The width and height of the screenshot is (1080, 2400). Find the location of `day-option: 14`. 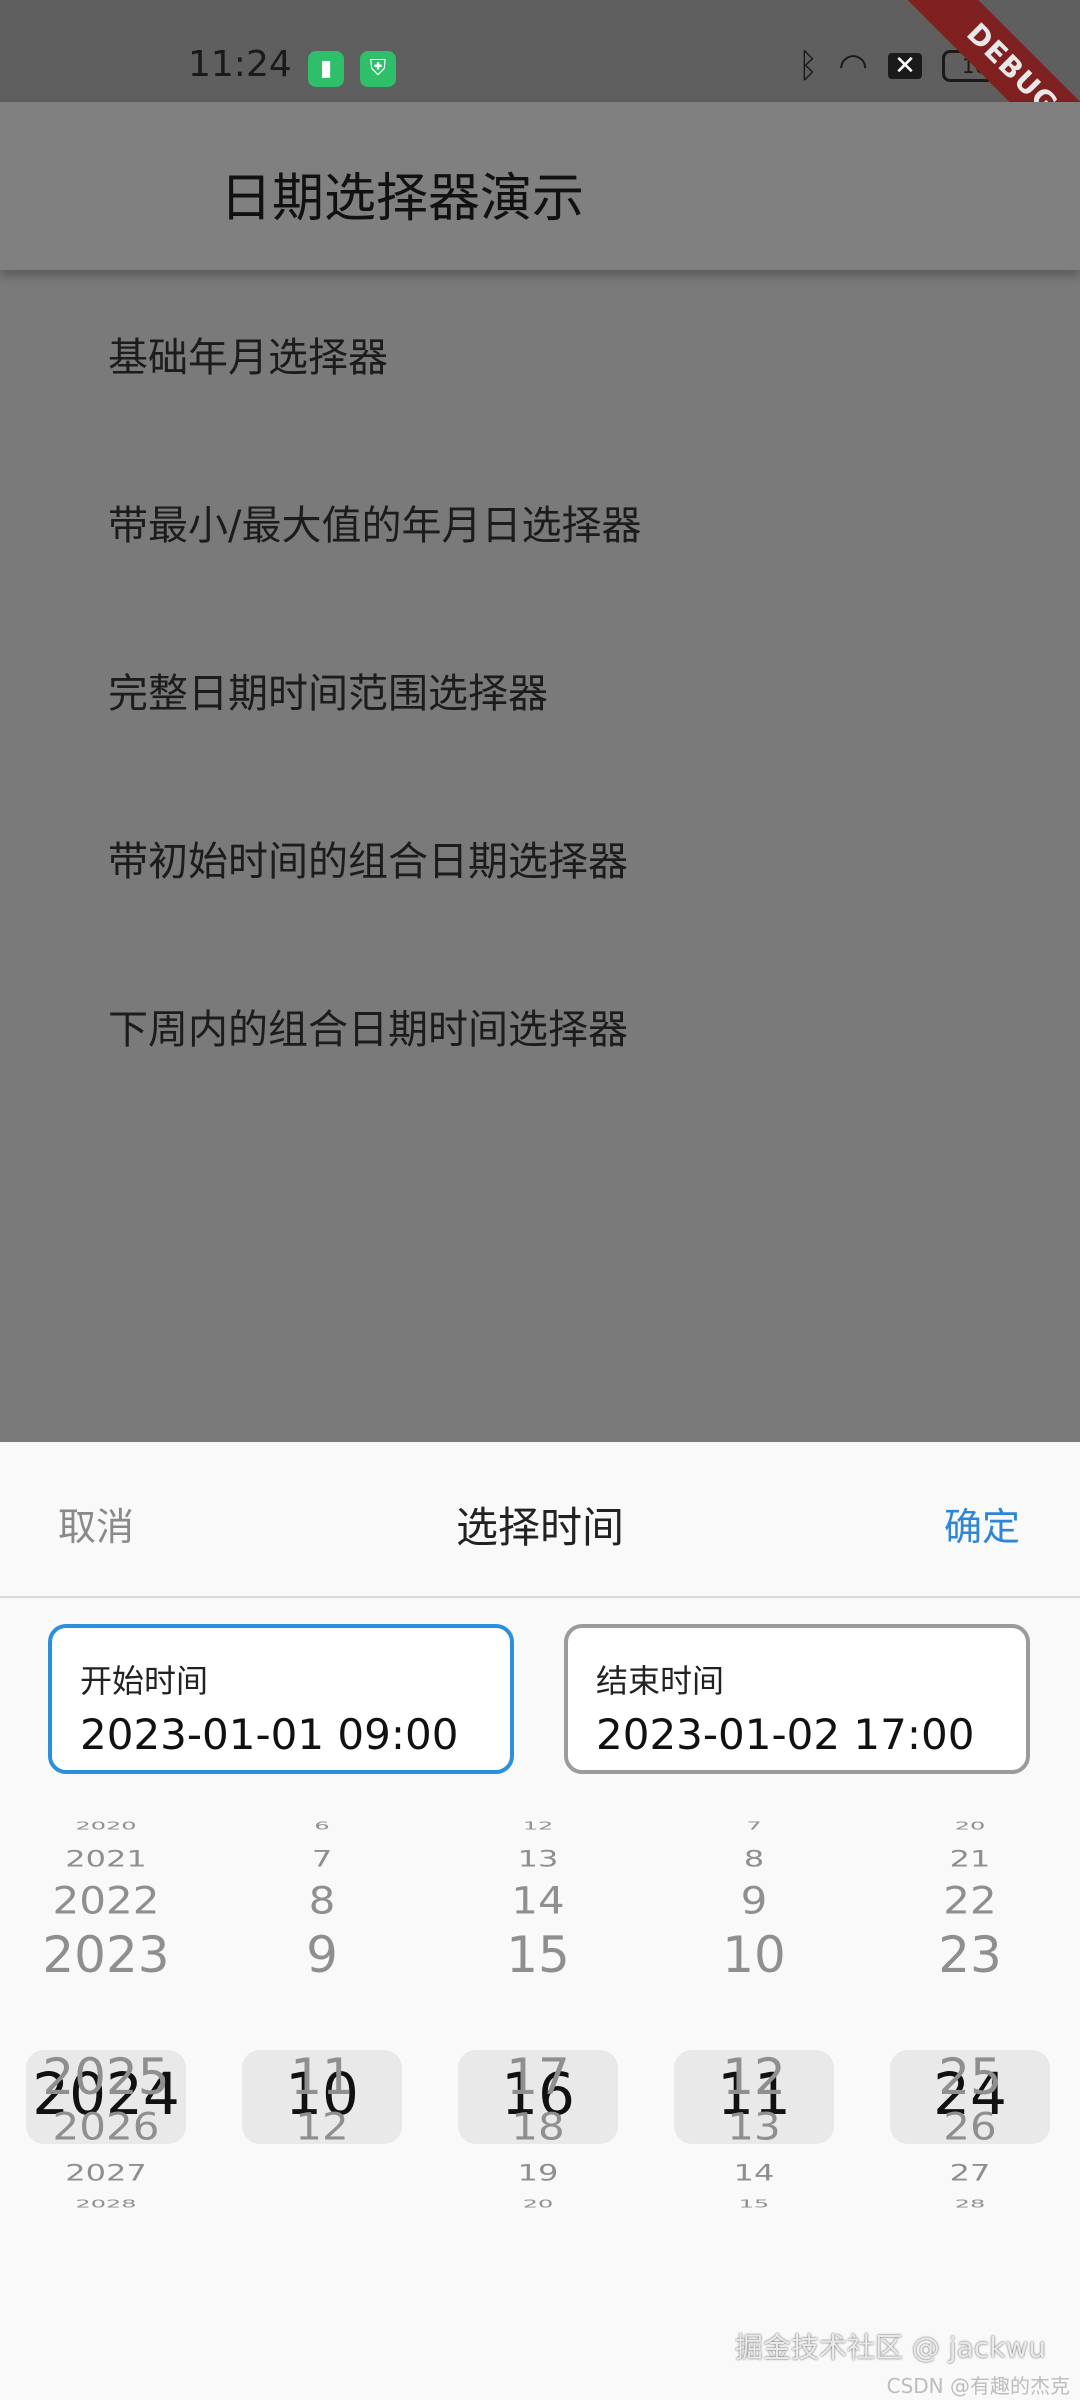

day-option: 14 is located at coordinates (538, 1900).